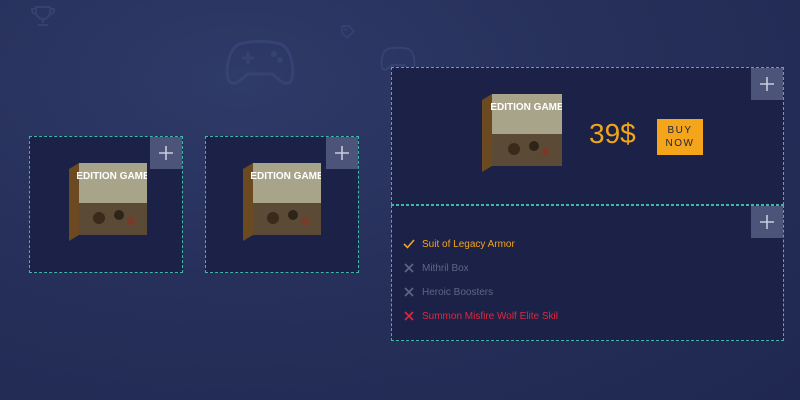  What do you see at coordinates (260, 59) in the screenshot?
I see `gamepad-doodle-icon` at bounding box center [260, 59].